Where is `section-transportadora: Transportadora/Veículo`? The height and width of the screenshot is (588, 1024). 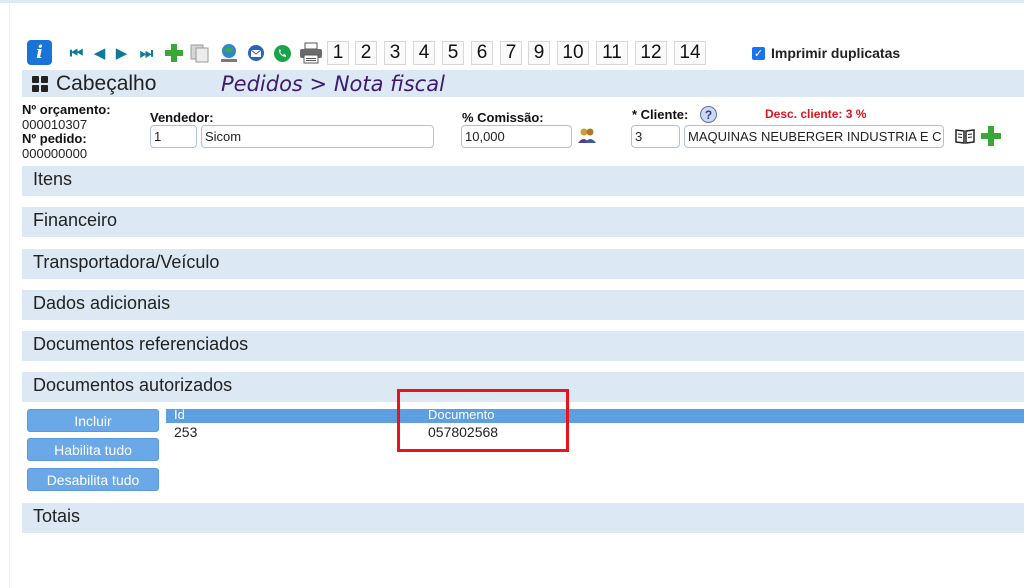
section-transportadora: Transportadora/Veículo is located at coordinates (523, 264).